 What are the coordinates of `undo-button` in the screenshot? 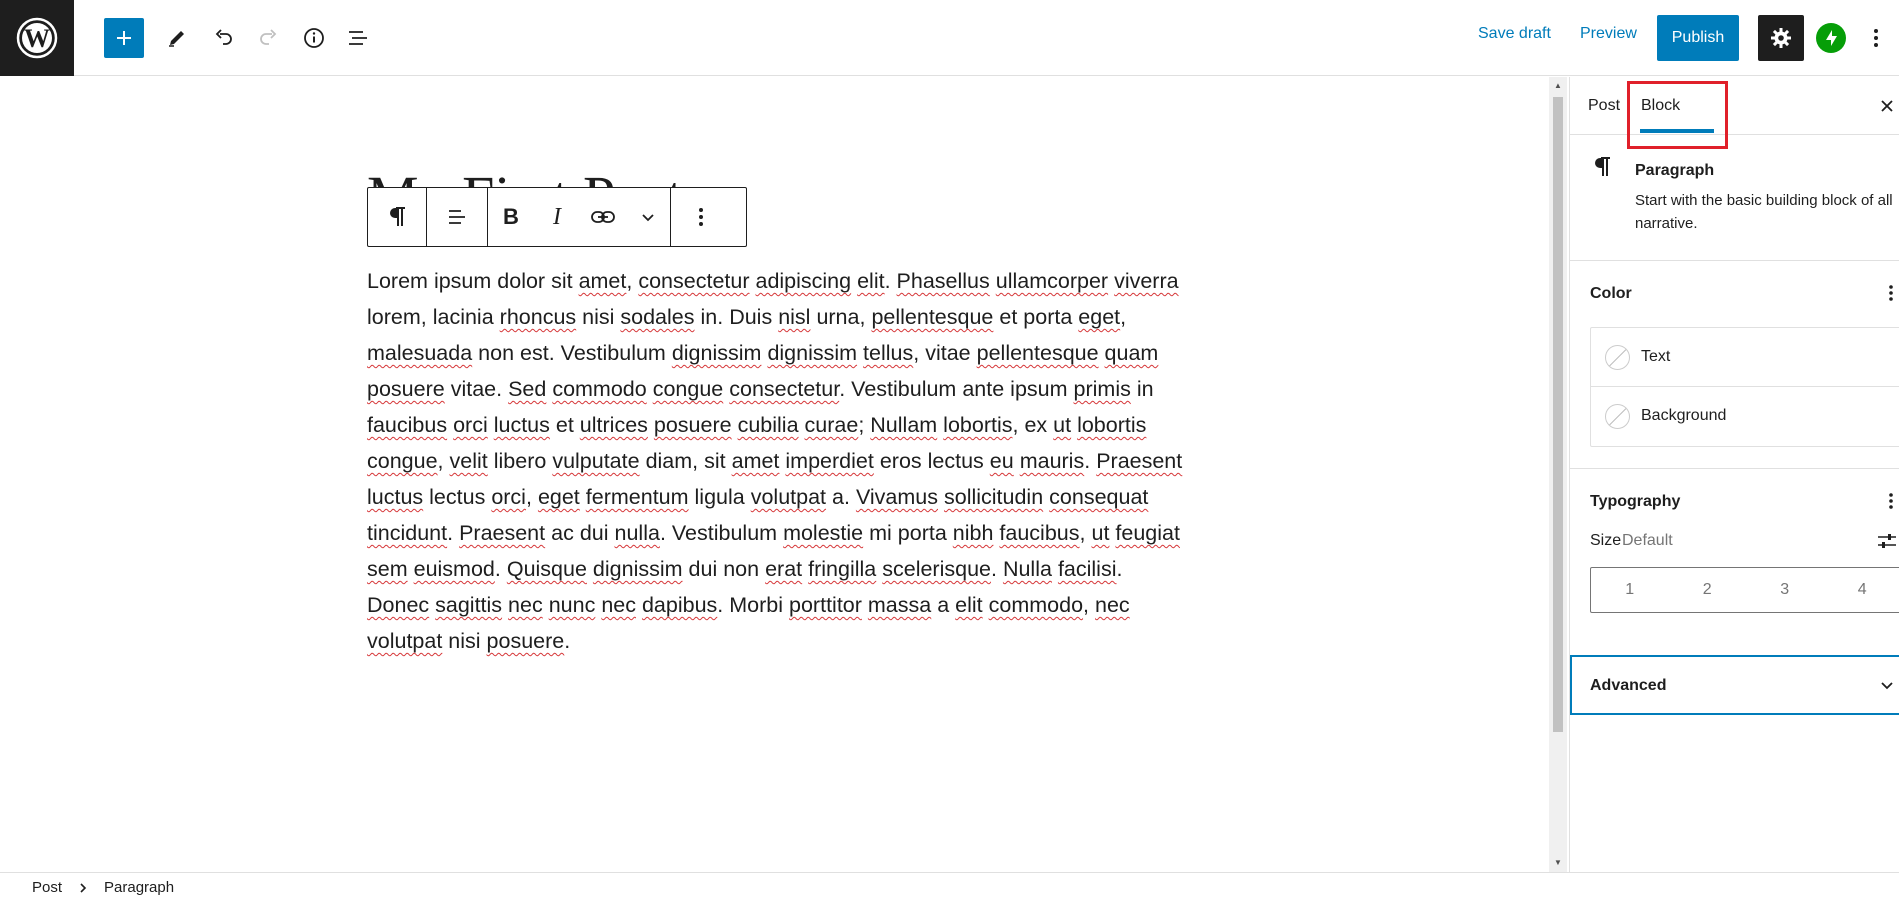 It's located at (223, 38).